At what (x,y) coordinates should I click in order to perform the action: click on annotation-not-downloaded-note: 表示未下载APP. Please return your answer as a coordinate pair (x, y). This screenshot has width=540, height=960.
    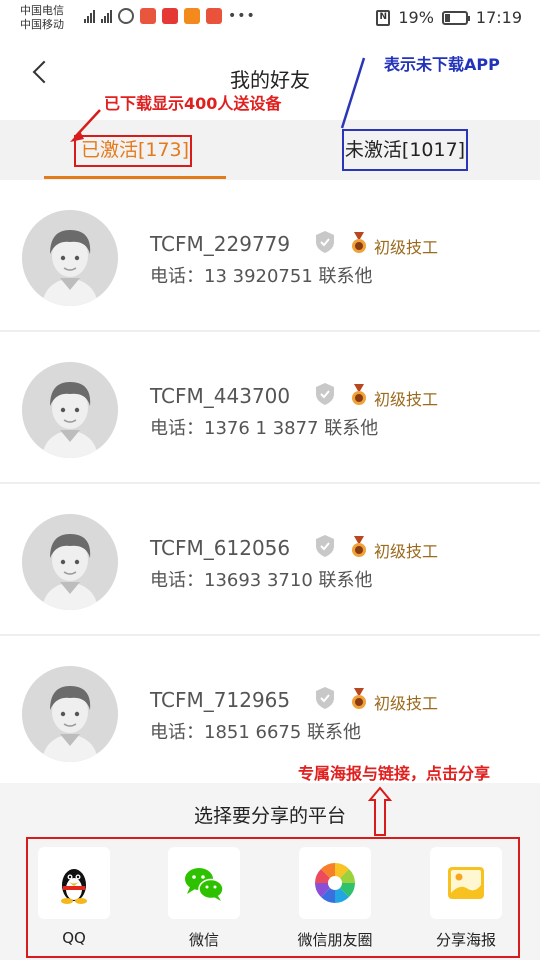
    Looking at the image, I should click on (442, 64).